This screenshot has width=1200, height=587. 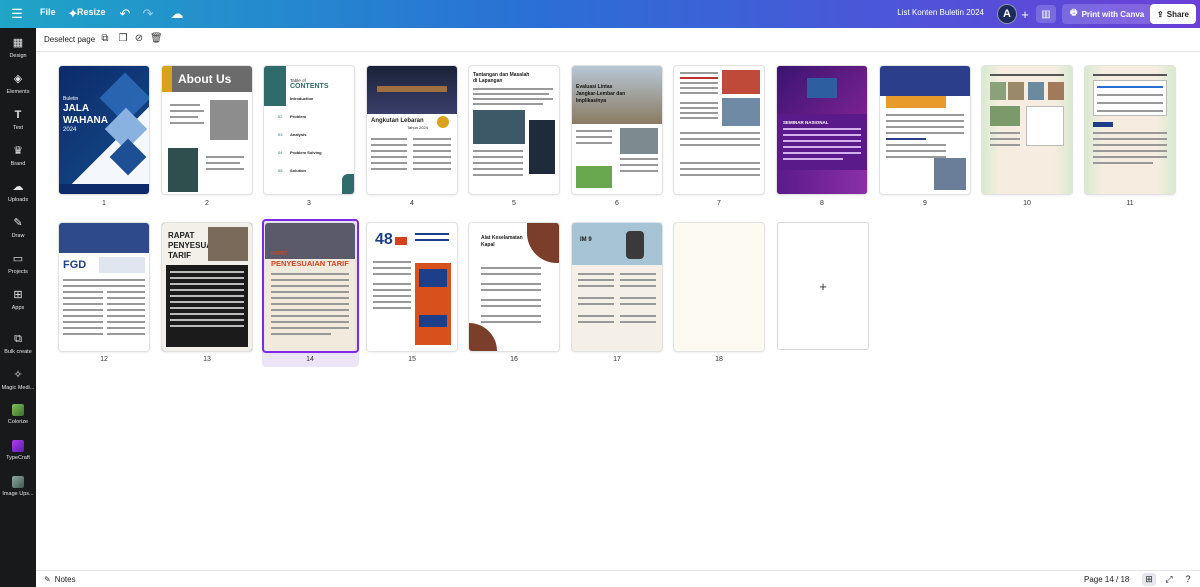 What do you see at coordinates (925, 203) in the screenshot?
I see `page-number: 9` at bounding box center [925, 203].